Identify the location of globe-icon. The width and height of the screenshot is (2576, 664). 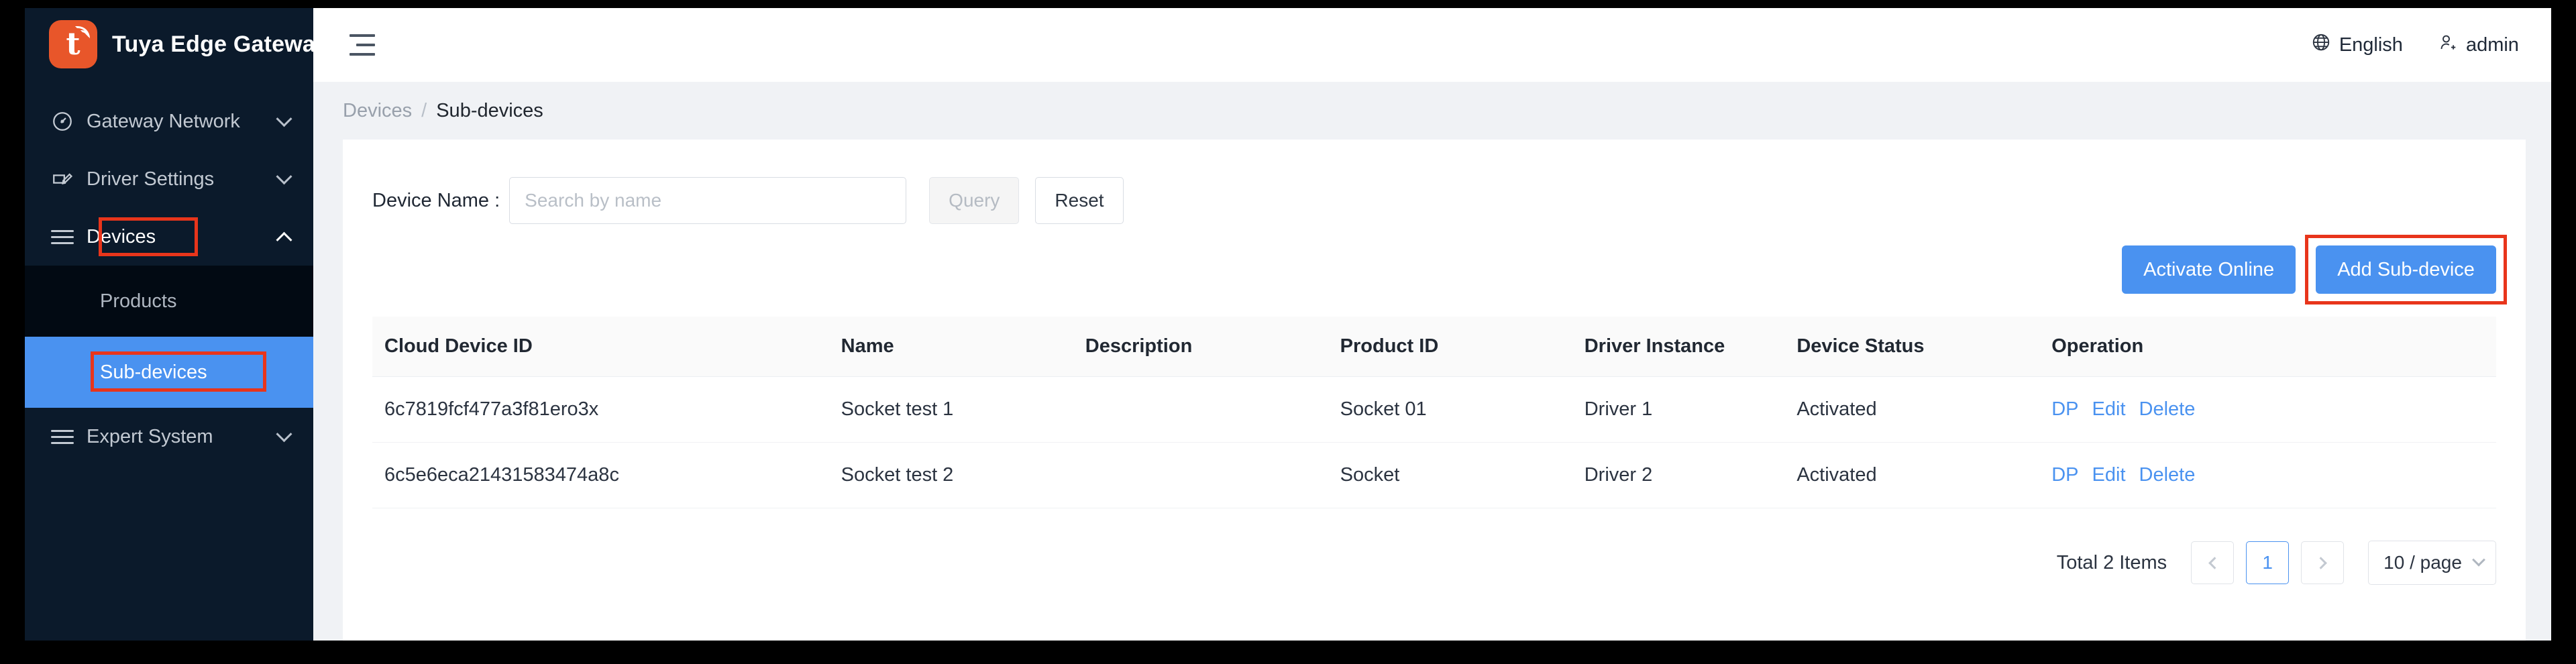
(2321, 45).